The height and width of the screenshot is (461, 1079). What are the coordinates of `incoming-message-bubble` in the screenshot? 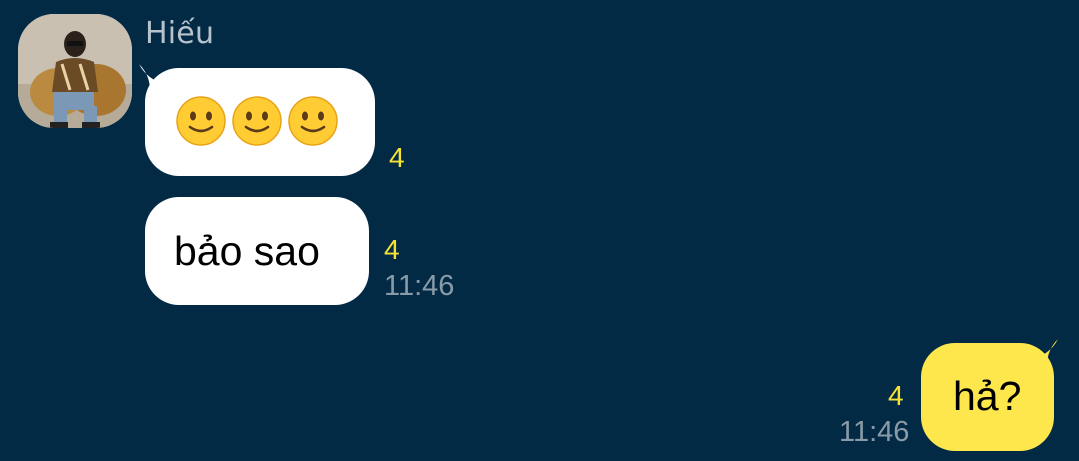 It's located at (257, 120).